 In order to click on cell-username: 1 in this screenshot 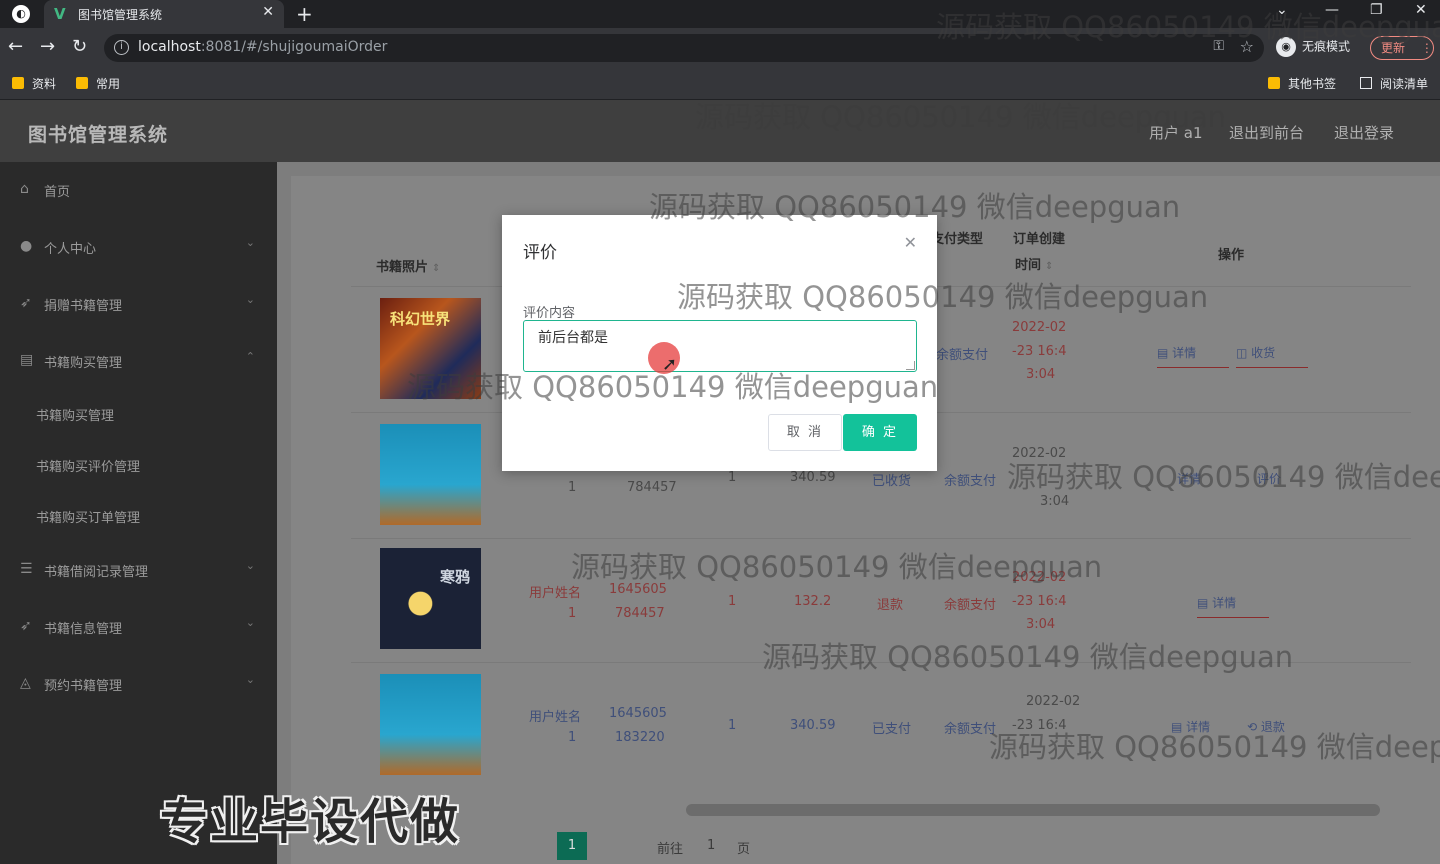, I will do `click(572, 487)`.